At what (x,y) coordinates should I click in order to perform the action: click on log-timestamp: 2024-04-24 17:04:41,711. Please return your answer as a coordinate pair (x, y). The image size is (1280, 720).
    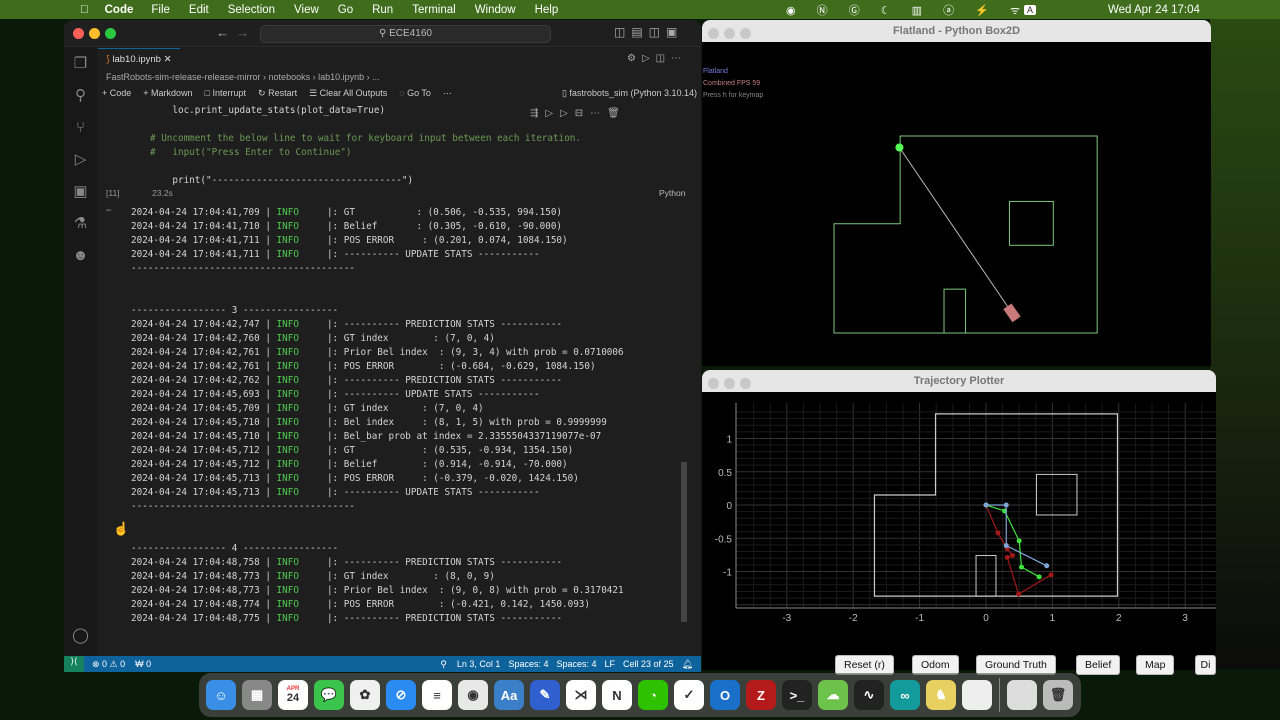
    Looking at the image, I should click on (195, 240).